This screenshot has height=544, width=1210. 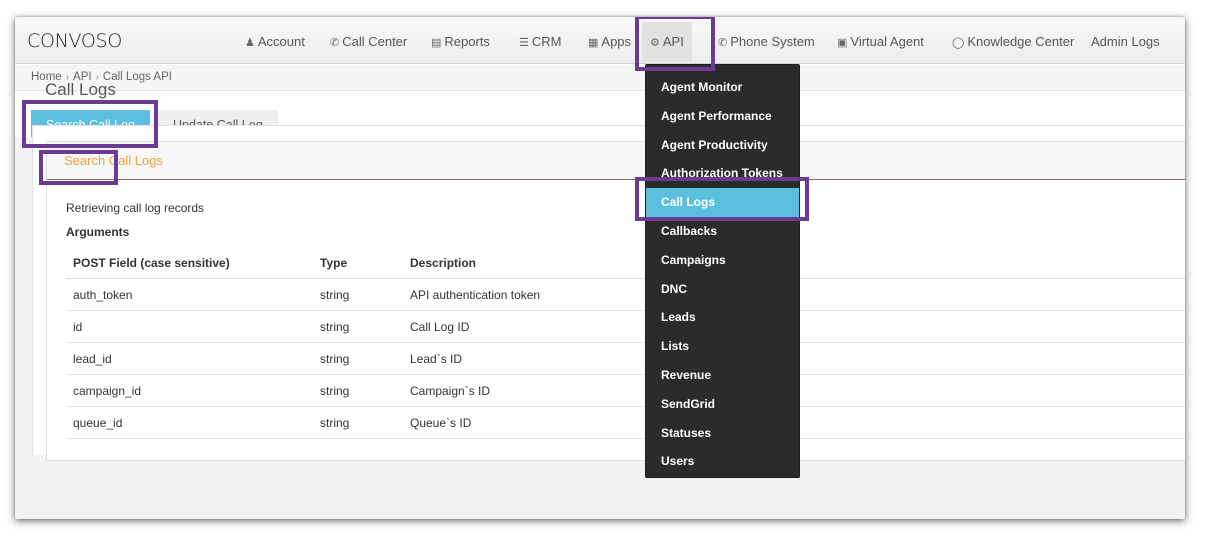 I want to click on menu-item-authorization-tokens: Authorization Tokens, so click(x=722, y=173).